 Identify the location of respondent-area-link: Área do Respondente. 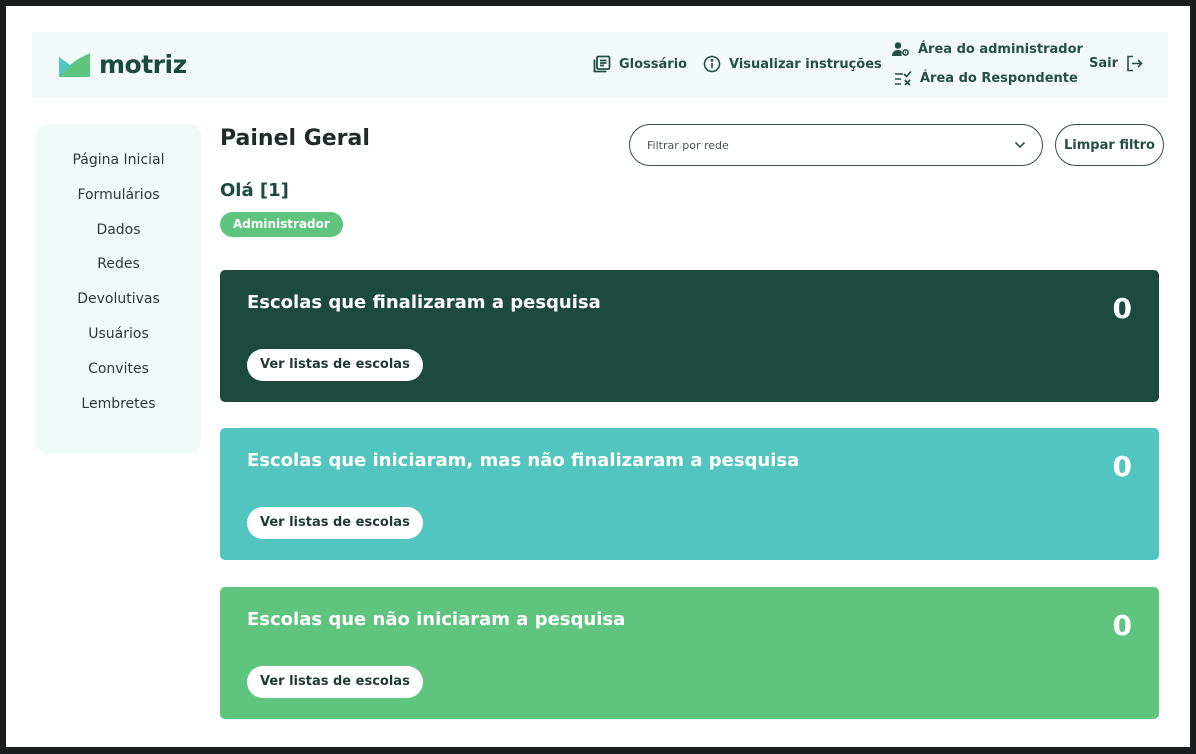
(986, 78).